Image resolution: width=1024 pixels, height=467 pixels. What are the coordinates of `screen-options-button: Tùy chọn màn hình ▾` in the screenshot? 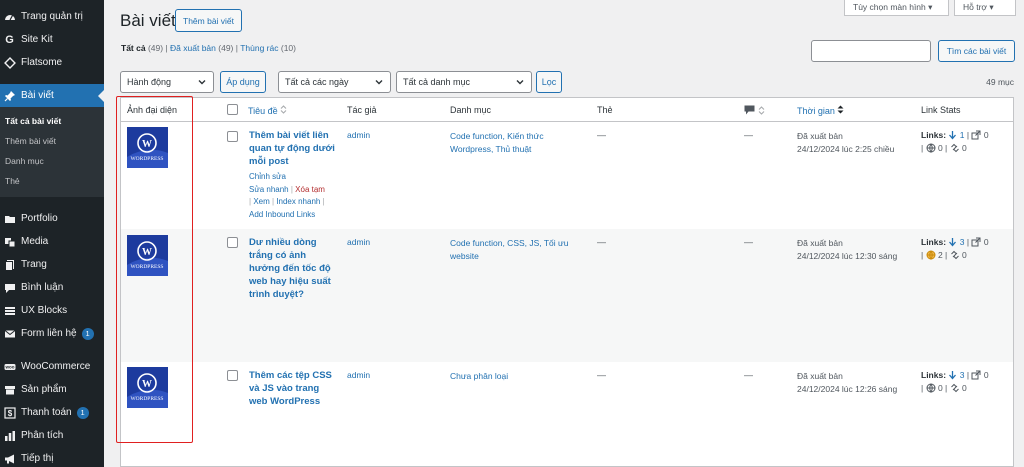 It's located at (896, 8).